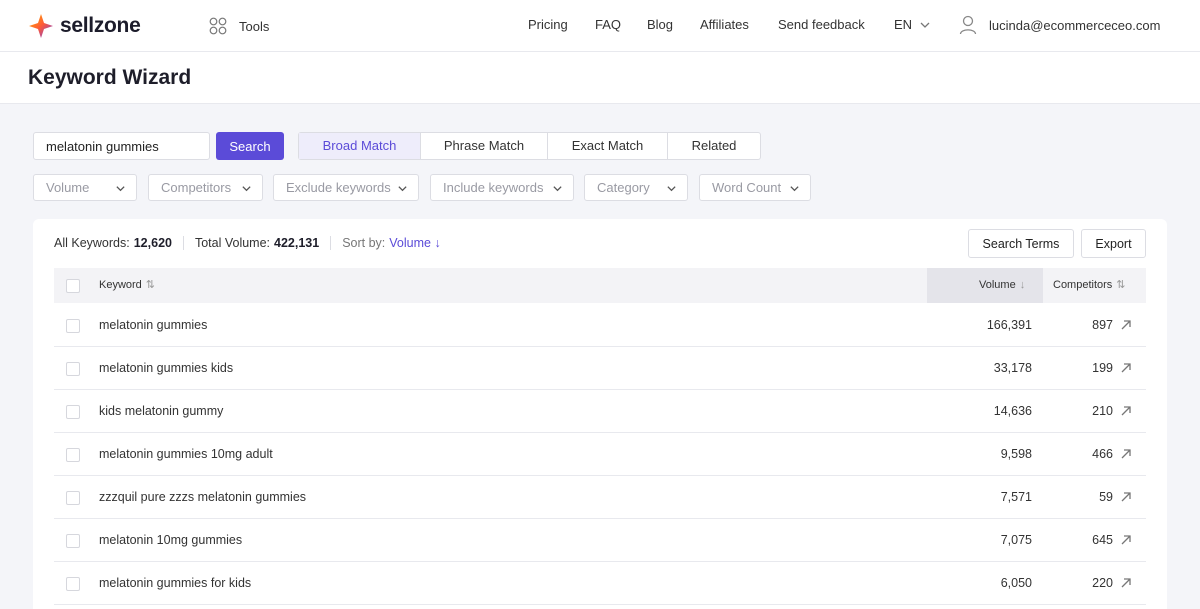  I want to click on search-terms-button: Search Terms, so click(1021, 243).